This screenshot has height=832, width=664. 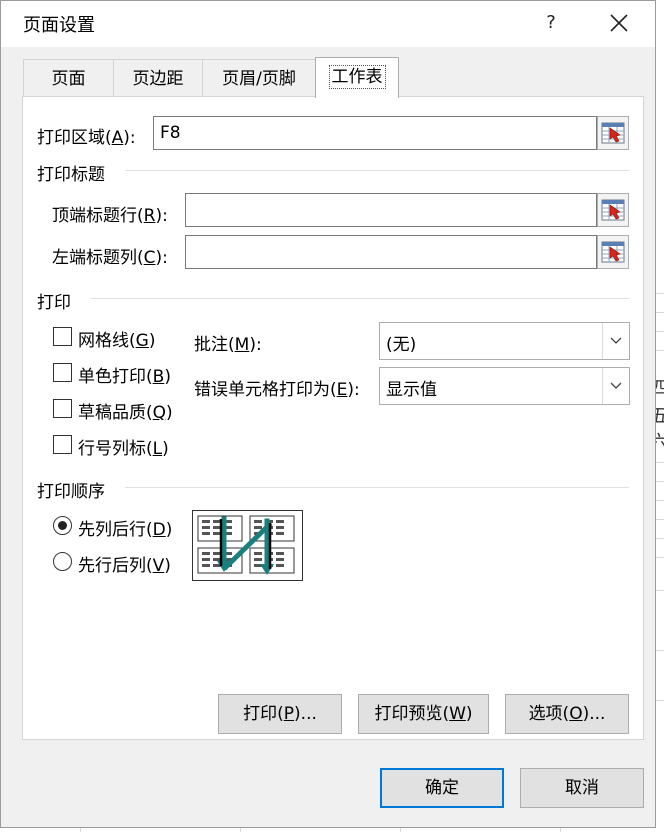 I want to click on black-and-white-label: 单色打印(B), so click(x=124, y=374).